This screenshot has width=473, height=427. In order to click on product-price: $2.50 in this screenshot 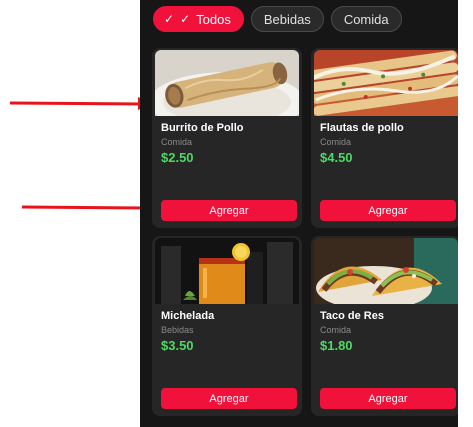, I will do `click(177, 157)`.